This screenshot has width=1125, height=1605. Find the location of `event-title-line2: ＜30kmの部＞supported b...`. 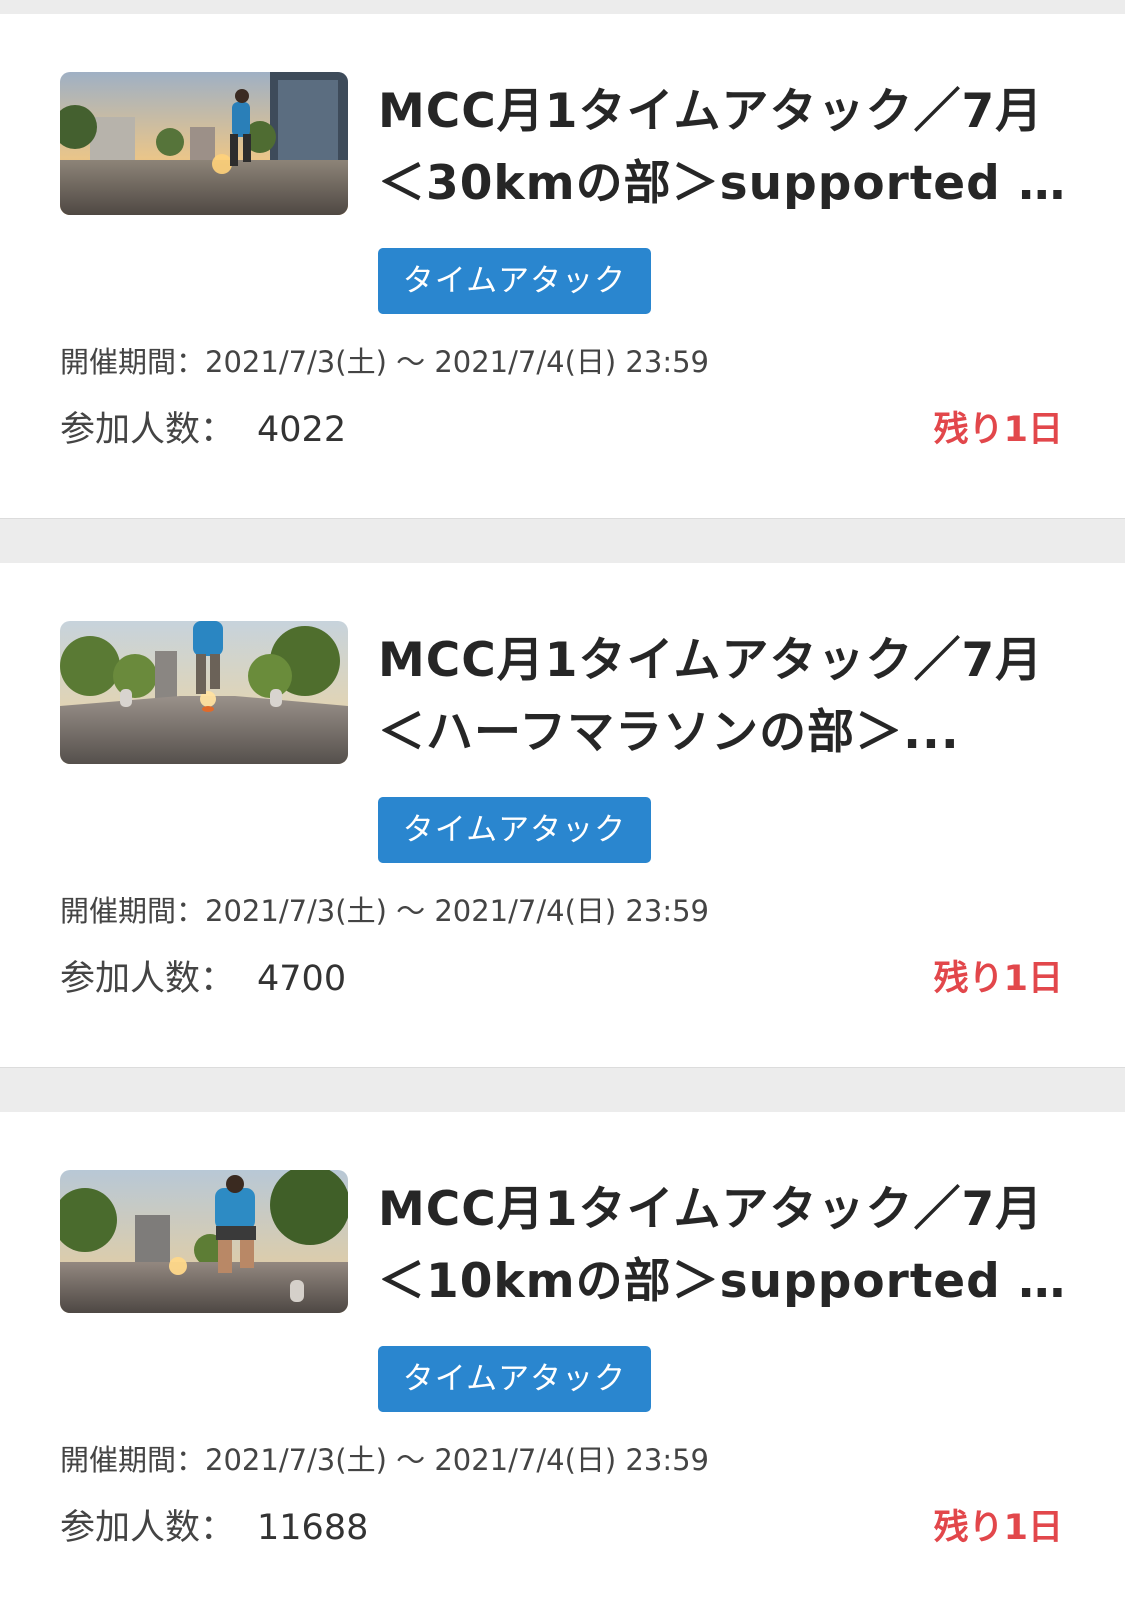

event-title-line2: ＜30kmの部＞supported b... is located at coordinates (723, 183).